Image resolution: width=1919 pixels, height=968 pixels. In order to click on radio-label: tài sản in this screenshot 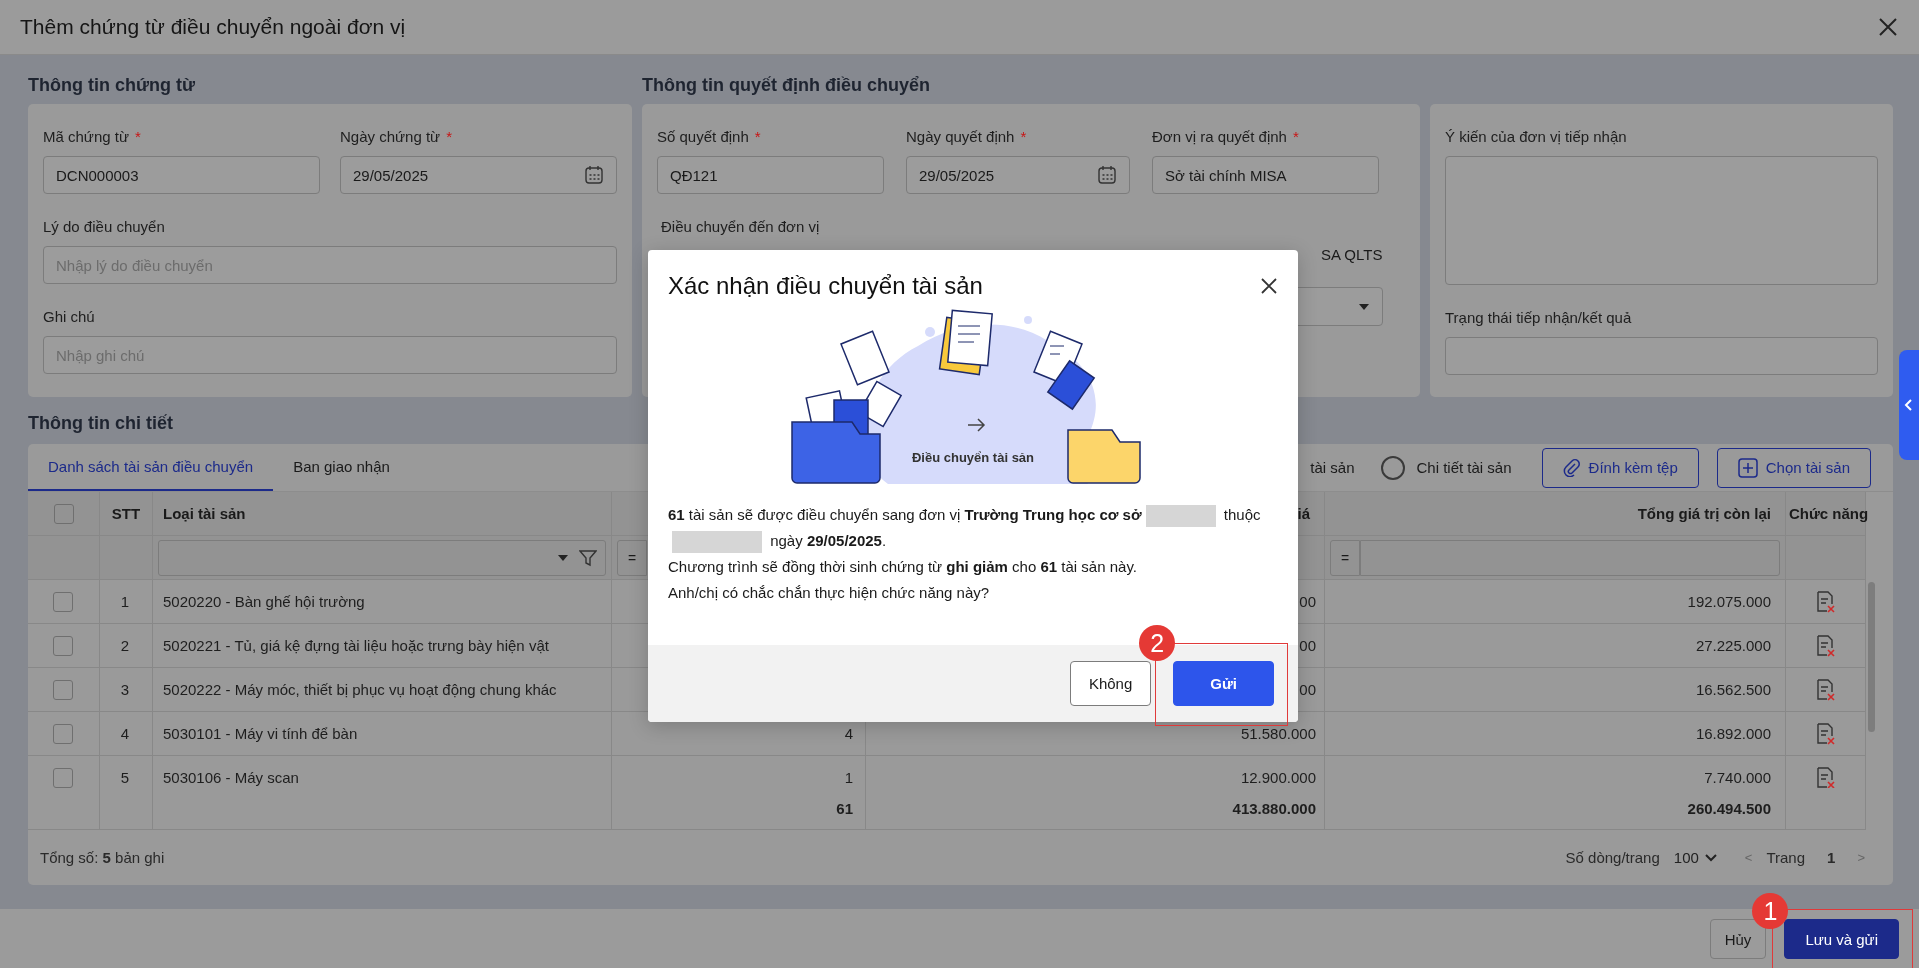, I will do `click(1332, 467)`.